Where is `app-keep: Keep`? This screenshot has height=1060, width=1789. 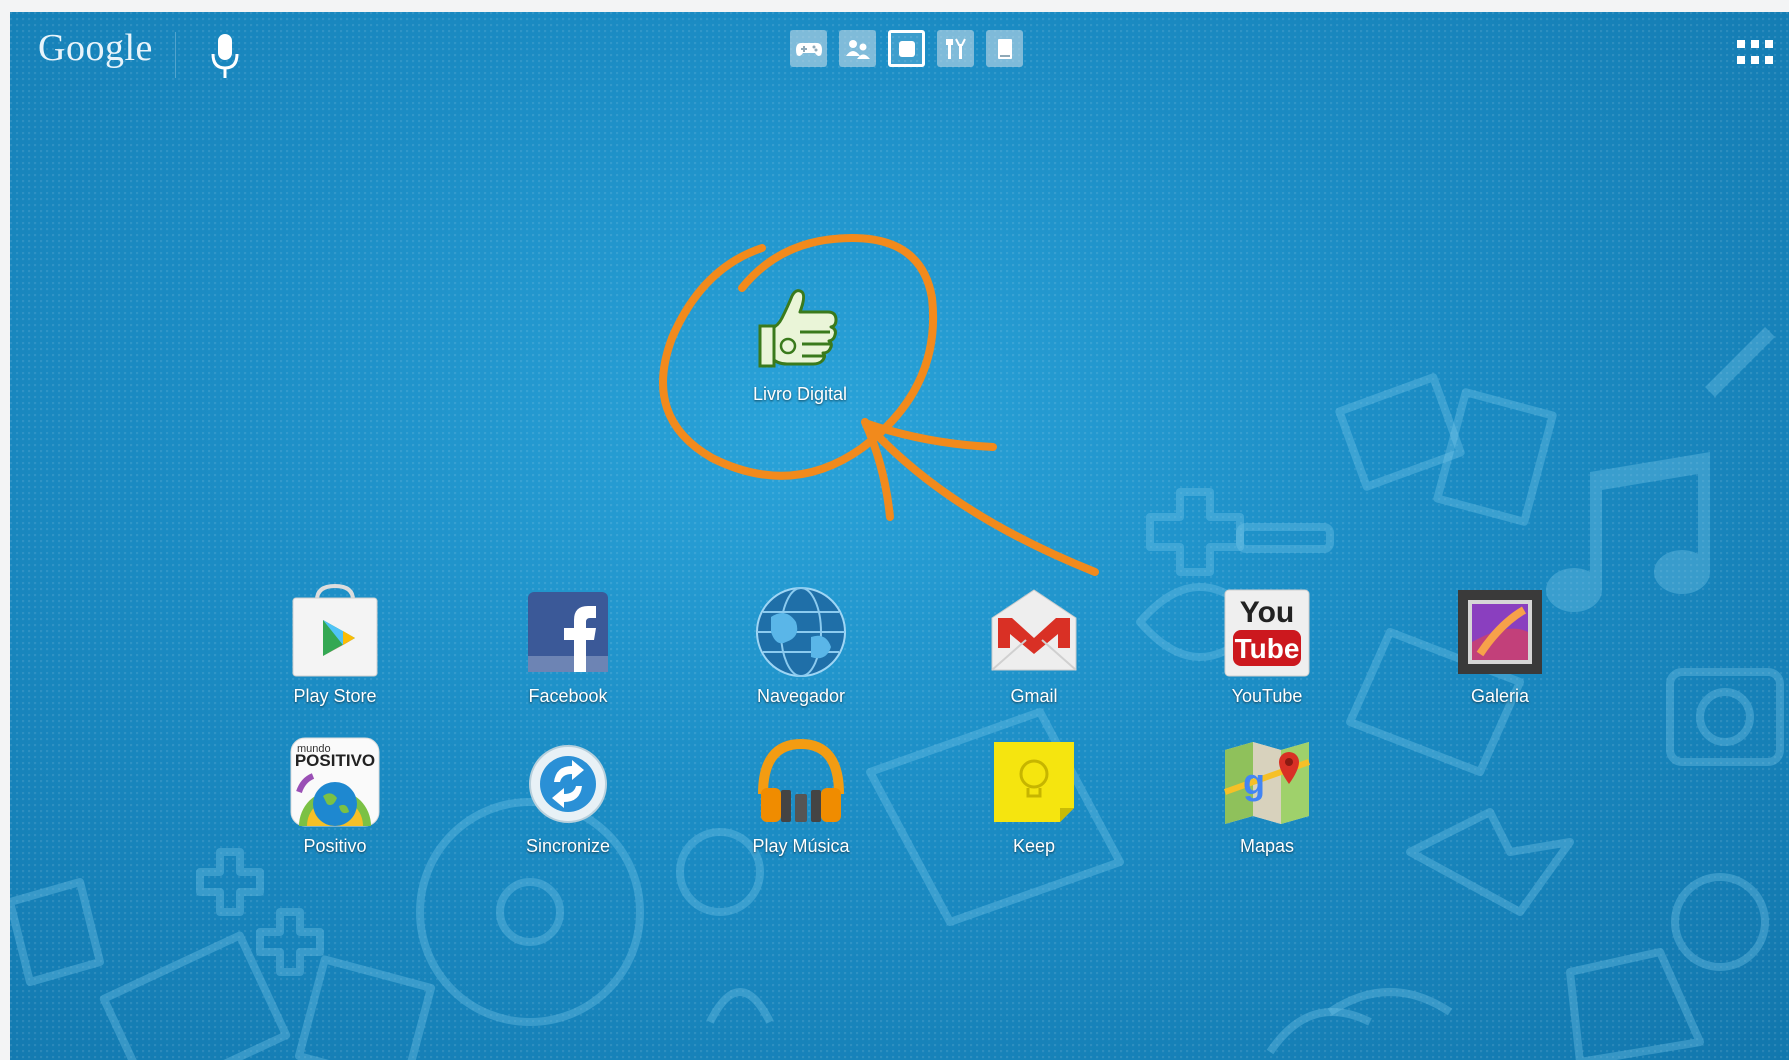
app-keep: Keep is located at coordinates (1034, 794).